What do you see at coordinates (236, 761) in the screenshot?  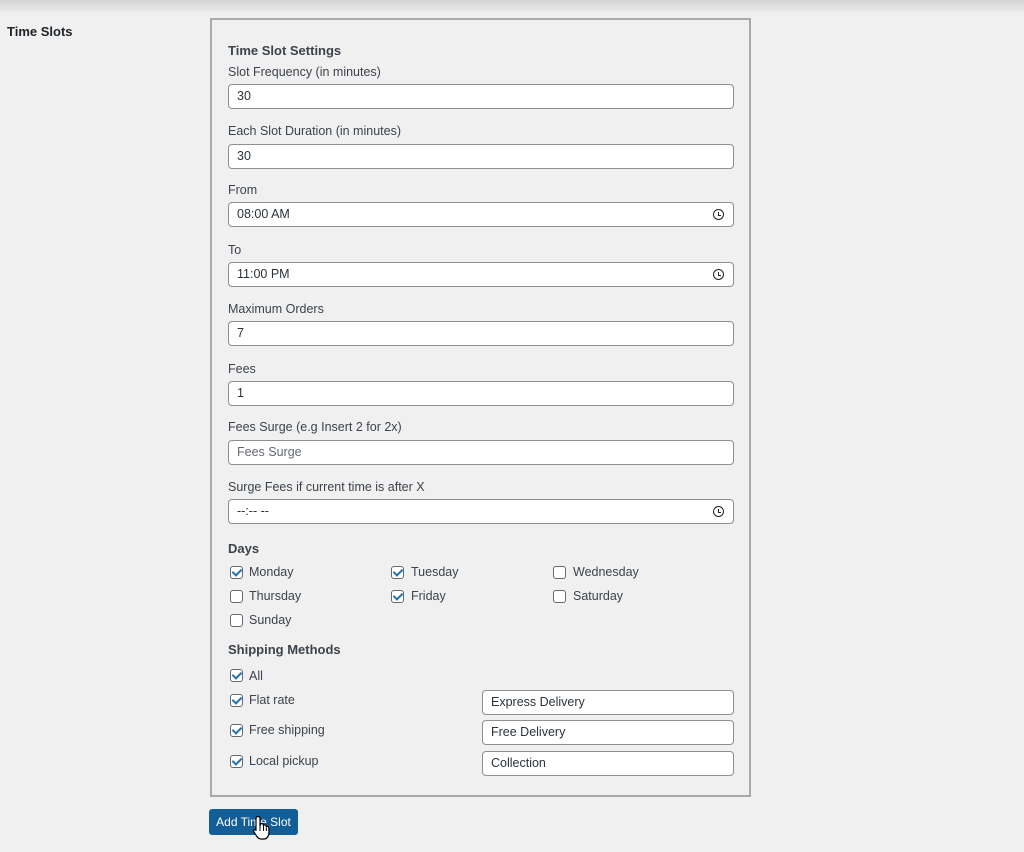 I see `local-pickup-checkbox` at bounding box center [236, 761].